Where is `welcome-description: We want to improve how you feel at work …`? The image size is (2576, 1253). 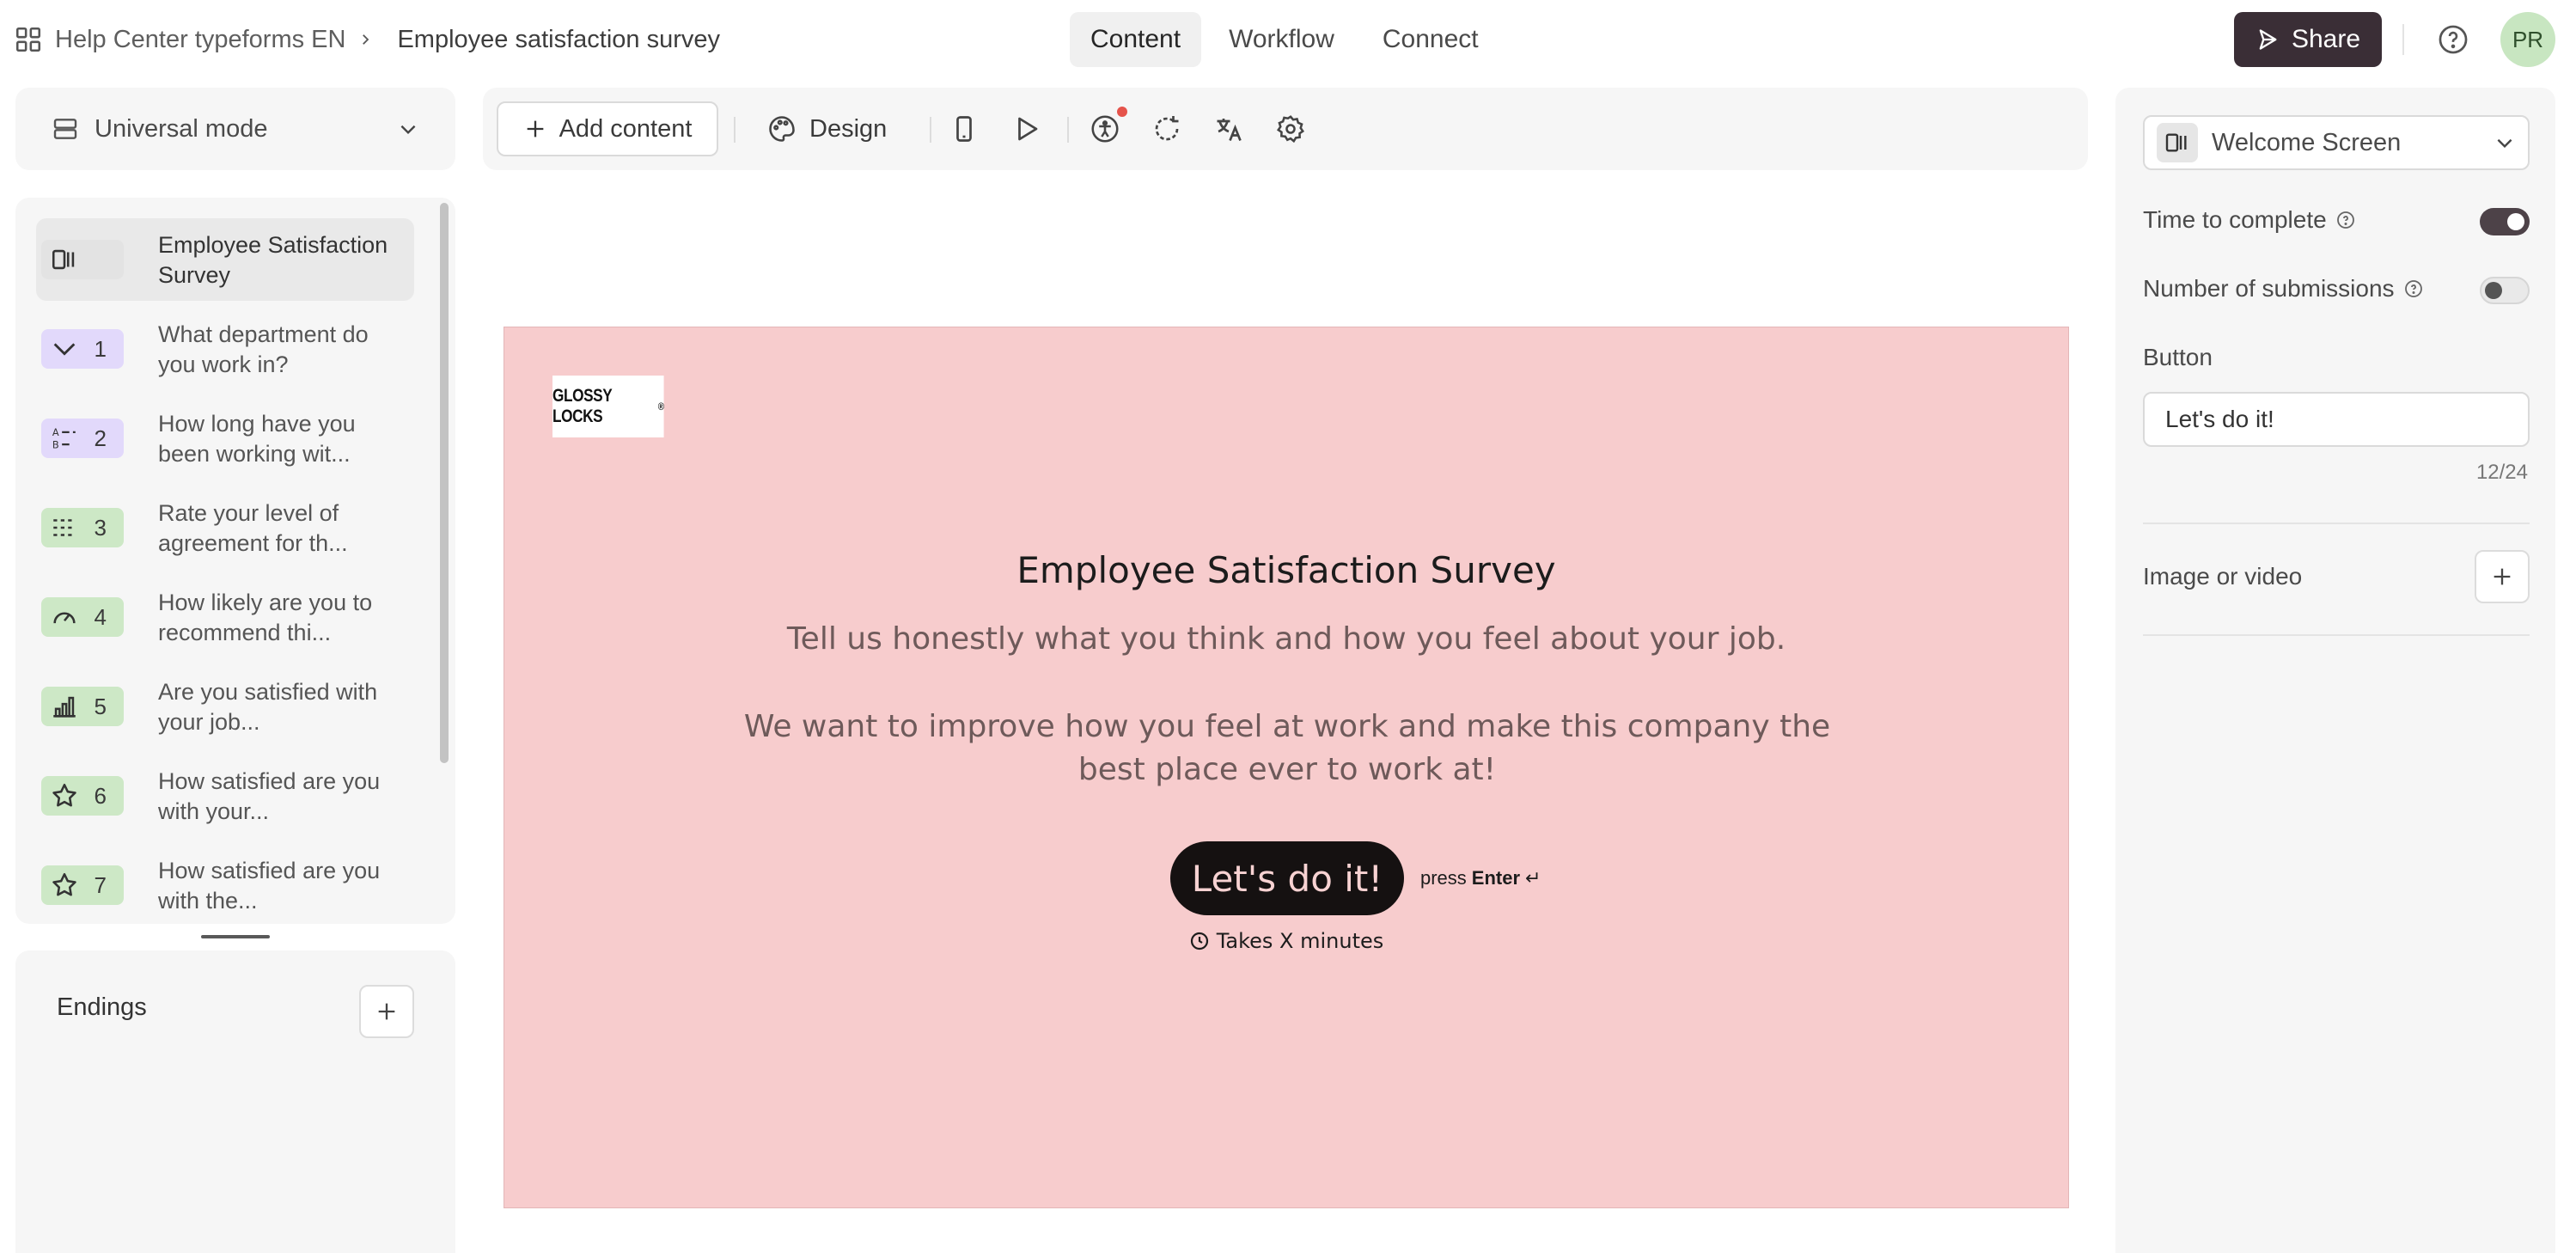 welcome-description: We want to improve how you feel at work … is located at coordinates (1287, 749).